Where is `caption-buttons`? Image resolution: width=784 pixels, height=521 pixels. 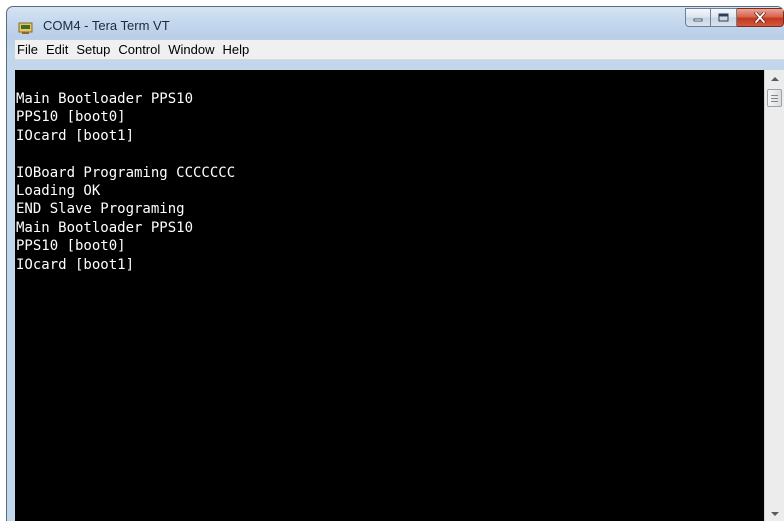 caption-buttons is located at coordinates (734, 18).